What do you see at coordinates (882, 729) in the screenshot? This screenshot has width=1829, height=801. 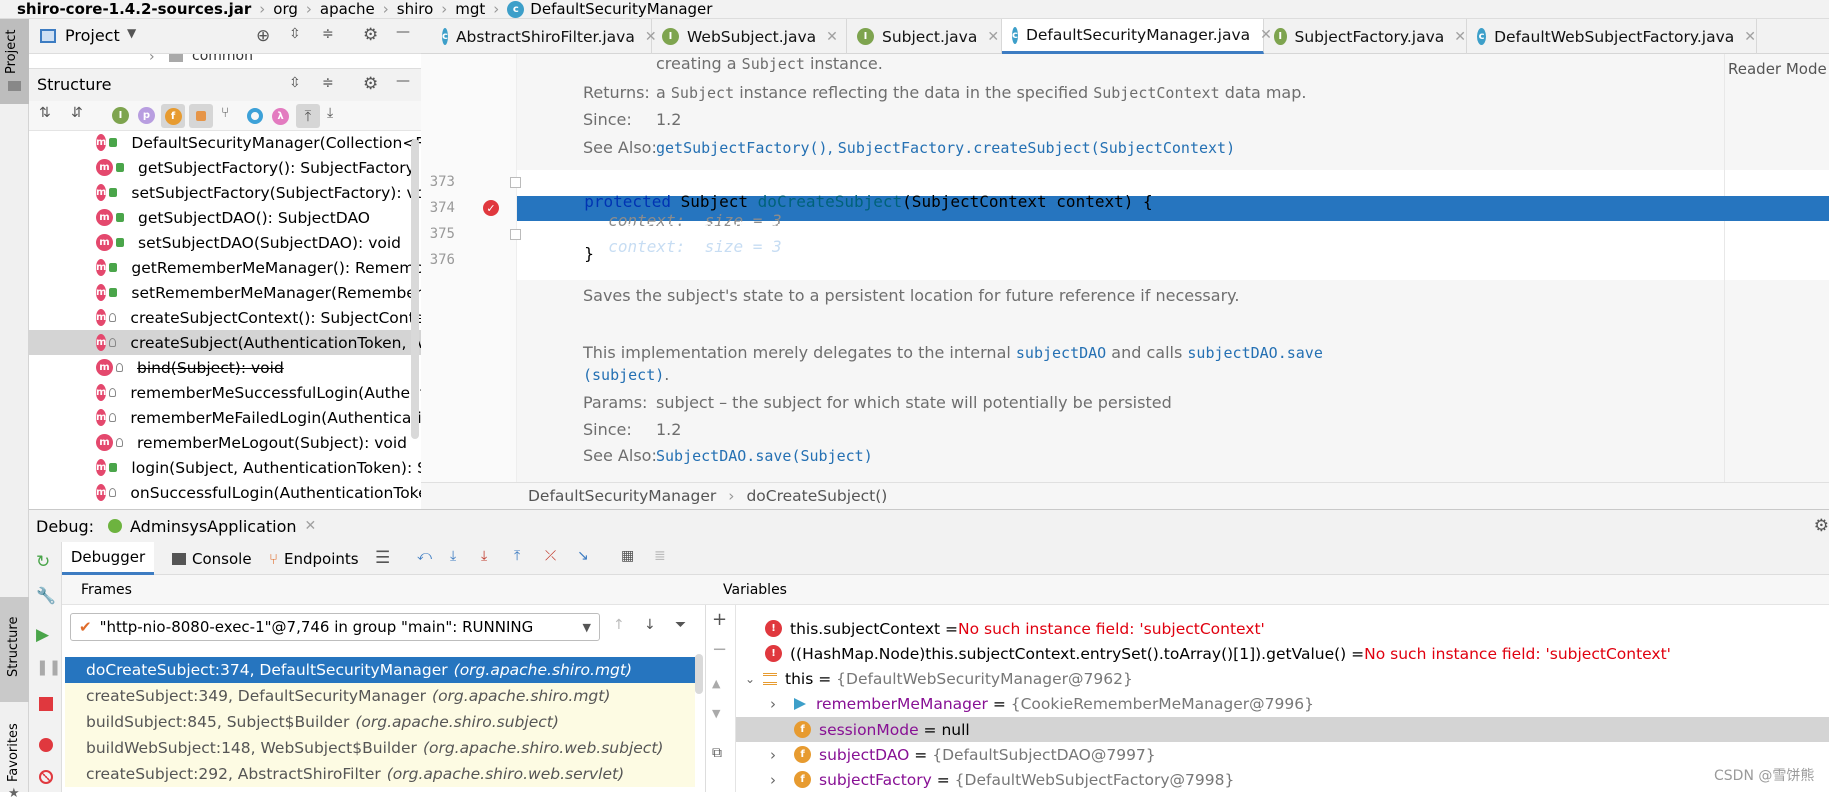 I see `variable-session-mode: f sessionMode = null` at bounding box center [882, 729].